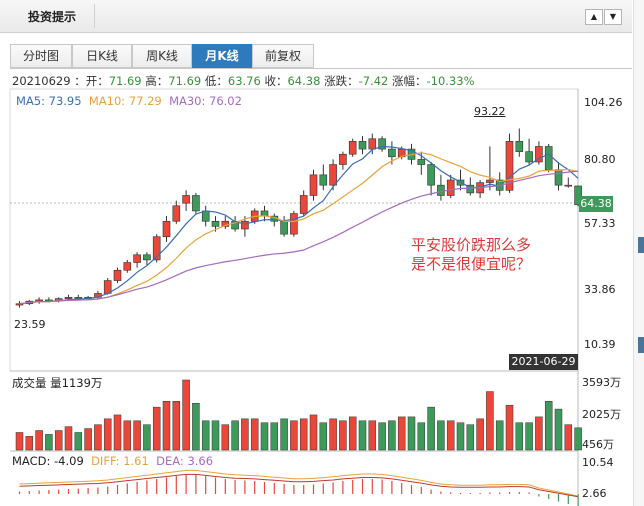 The height and width of the screenshot is (506, 644). I want to click on annotation-text: 平安股价跌那么多 是不是很便宜呢？, so click(471, 255).